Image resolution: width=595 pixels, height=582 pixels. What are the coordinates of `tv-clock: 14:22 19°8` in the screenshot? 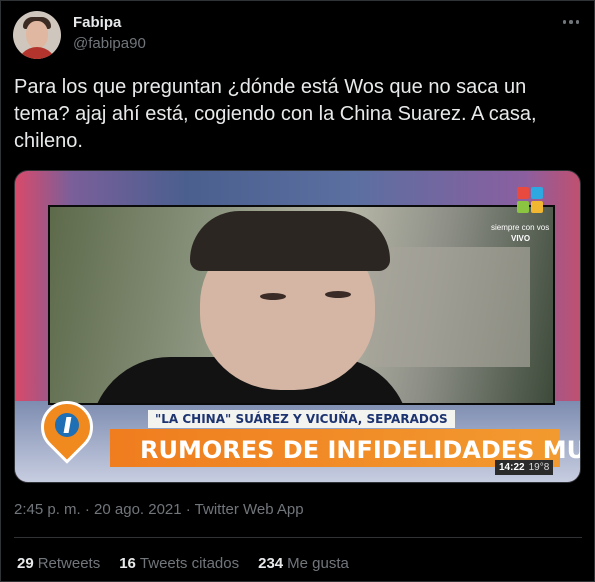 It's located at (524, 467).